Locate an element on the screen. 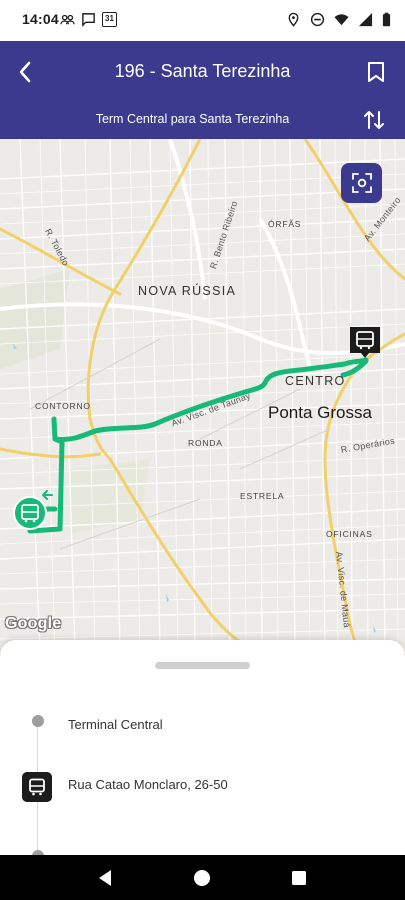  status-left-icons: 31 is located at coordinates (88, 19).